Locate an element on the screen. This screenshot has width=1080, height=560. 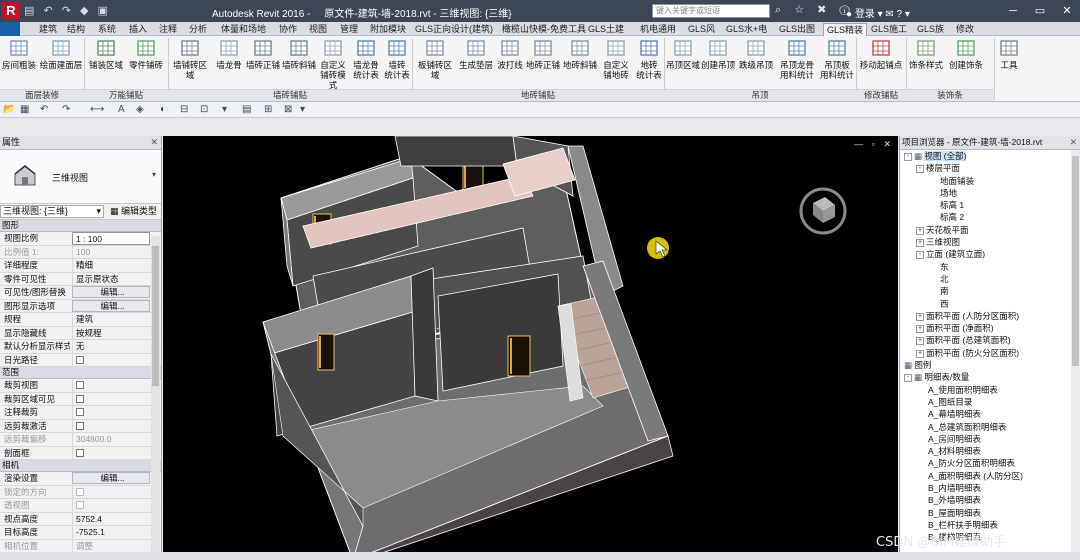
tab-20: GLS族 is located at coordinates (930, 29).